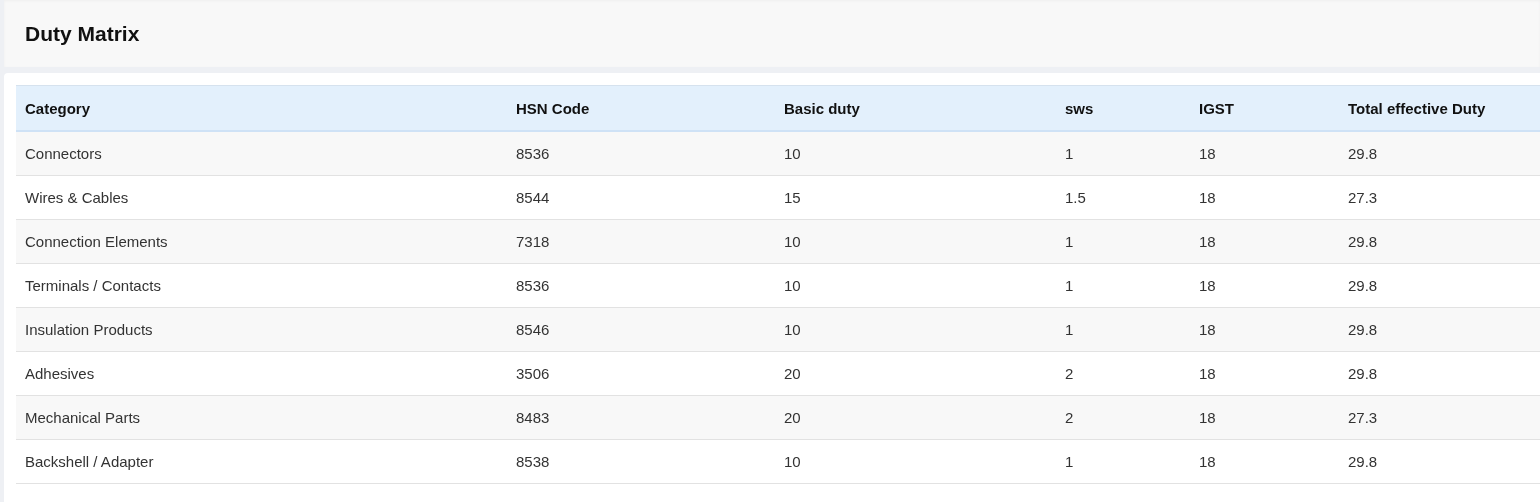  Describe the element at coordinates (915, 108) in the screenshot. I see `column-header: Basic duty` at that location.